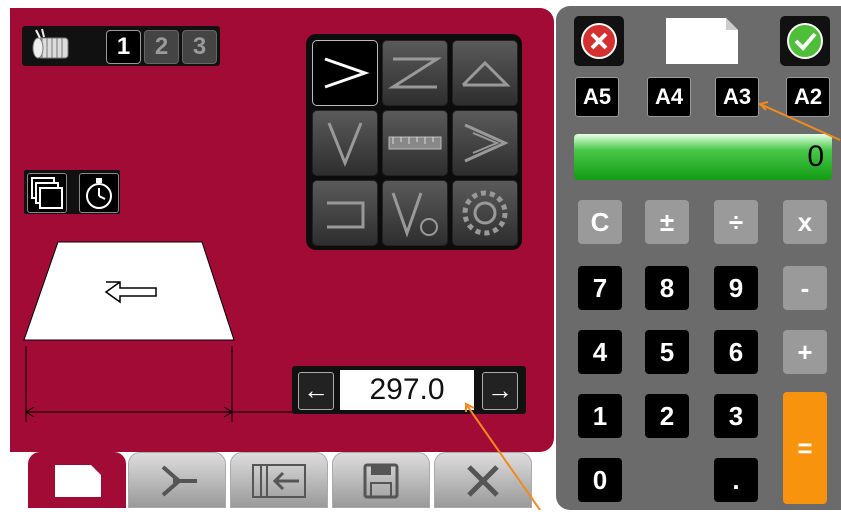 Image resolution: width=841 pixels, height=512 pixels. I want to click on increase-button: →, so click(500, 391).